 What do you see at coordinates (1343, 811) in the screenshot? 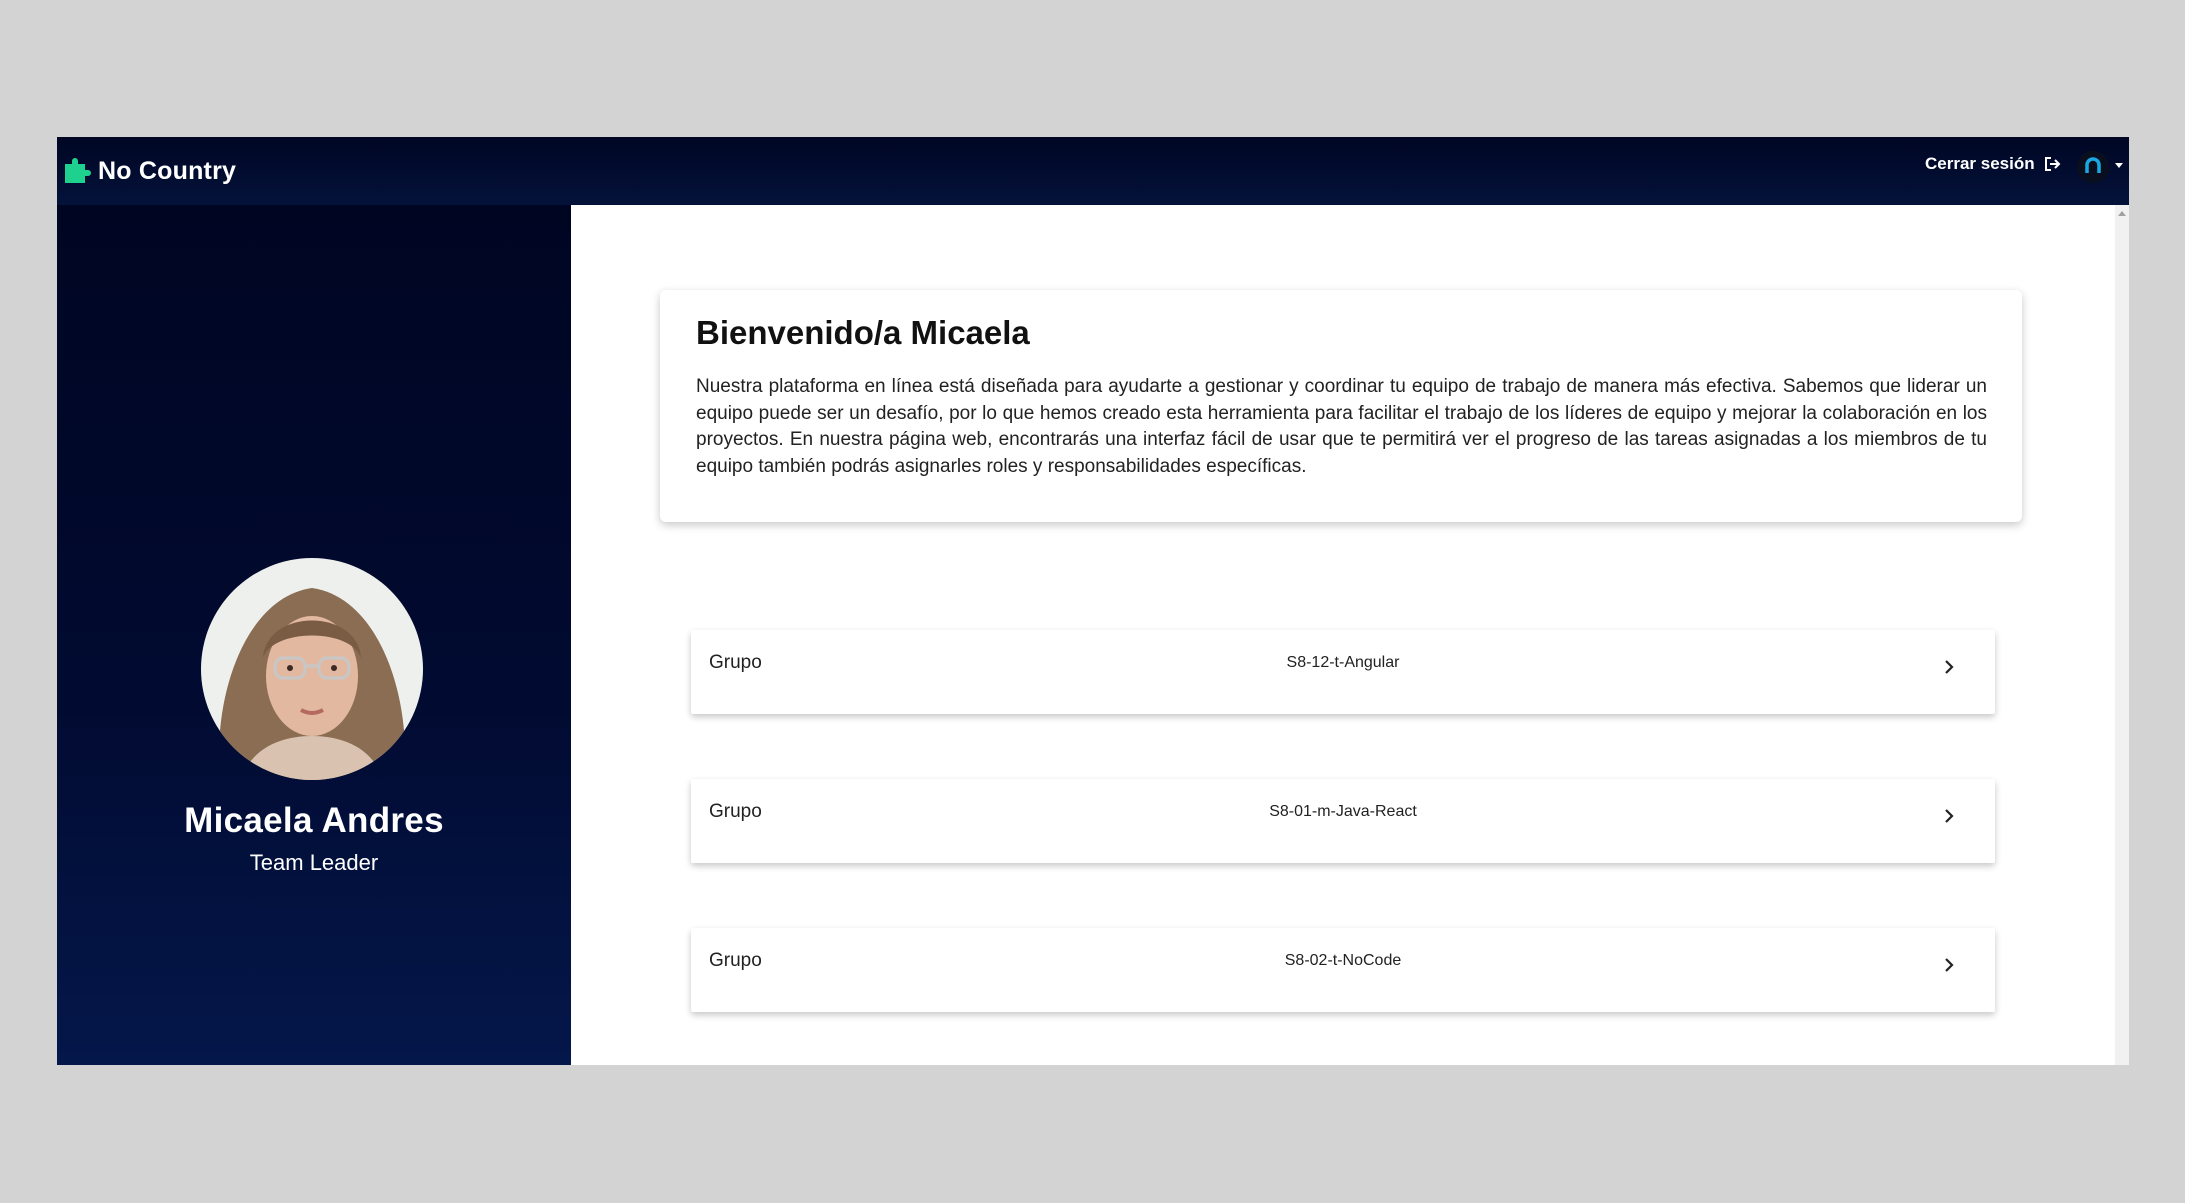
I see `group-name: S8-01-m-Java-React` at bounding box center [1343, 811].